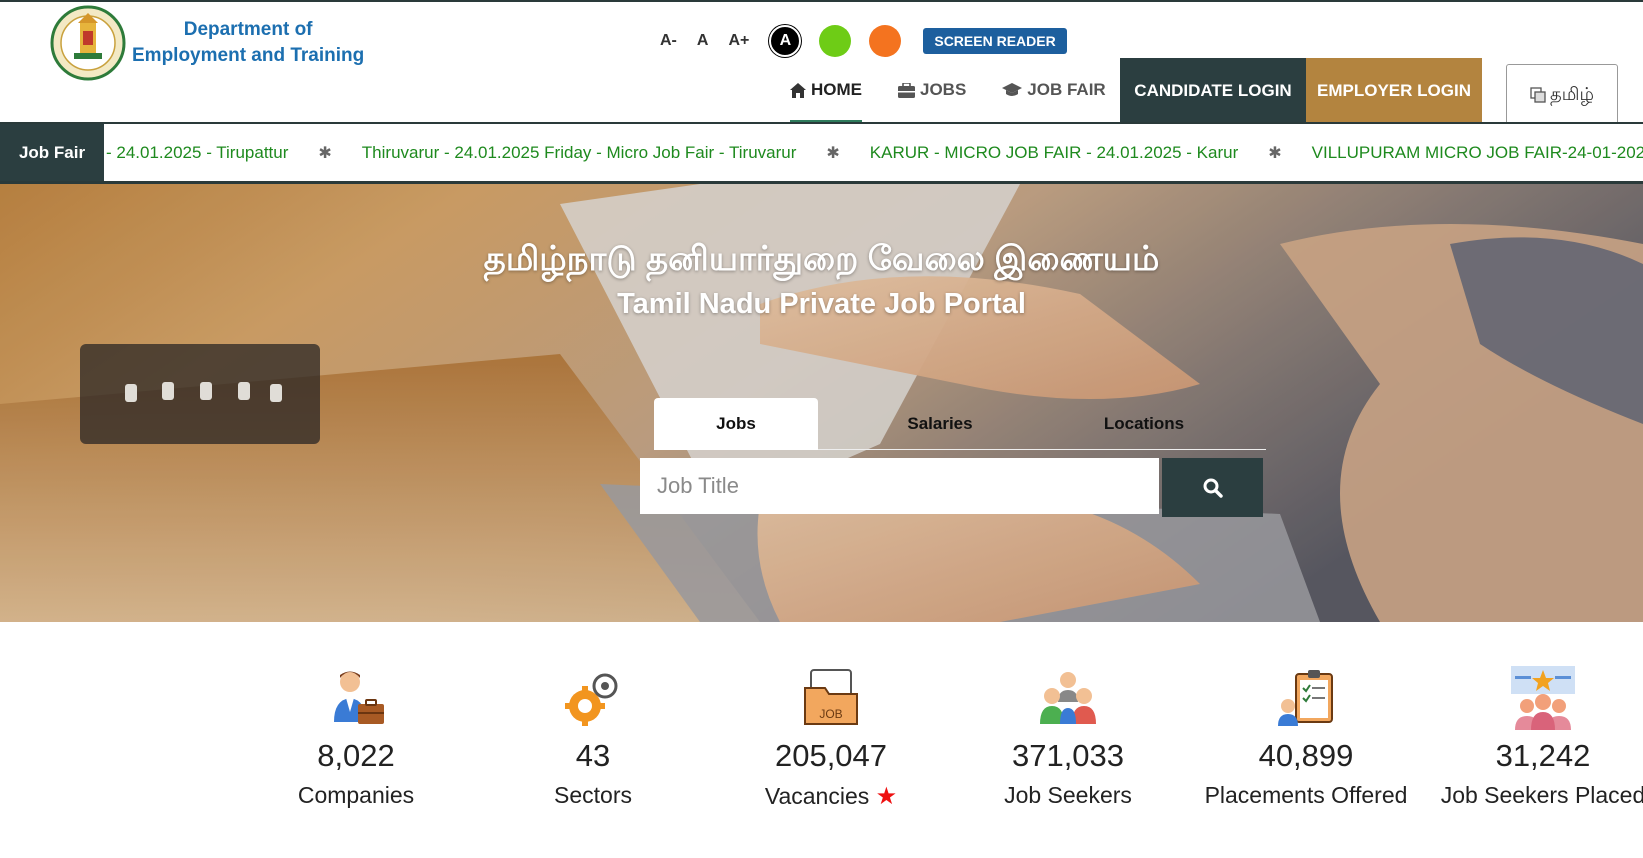 The width and height of the screenshot is (1643, 858). What do you see at coordinates (1305, 698) in the screenshot?
I see `clipboard-checklist-icon` at bounding box center [1305, 698].